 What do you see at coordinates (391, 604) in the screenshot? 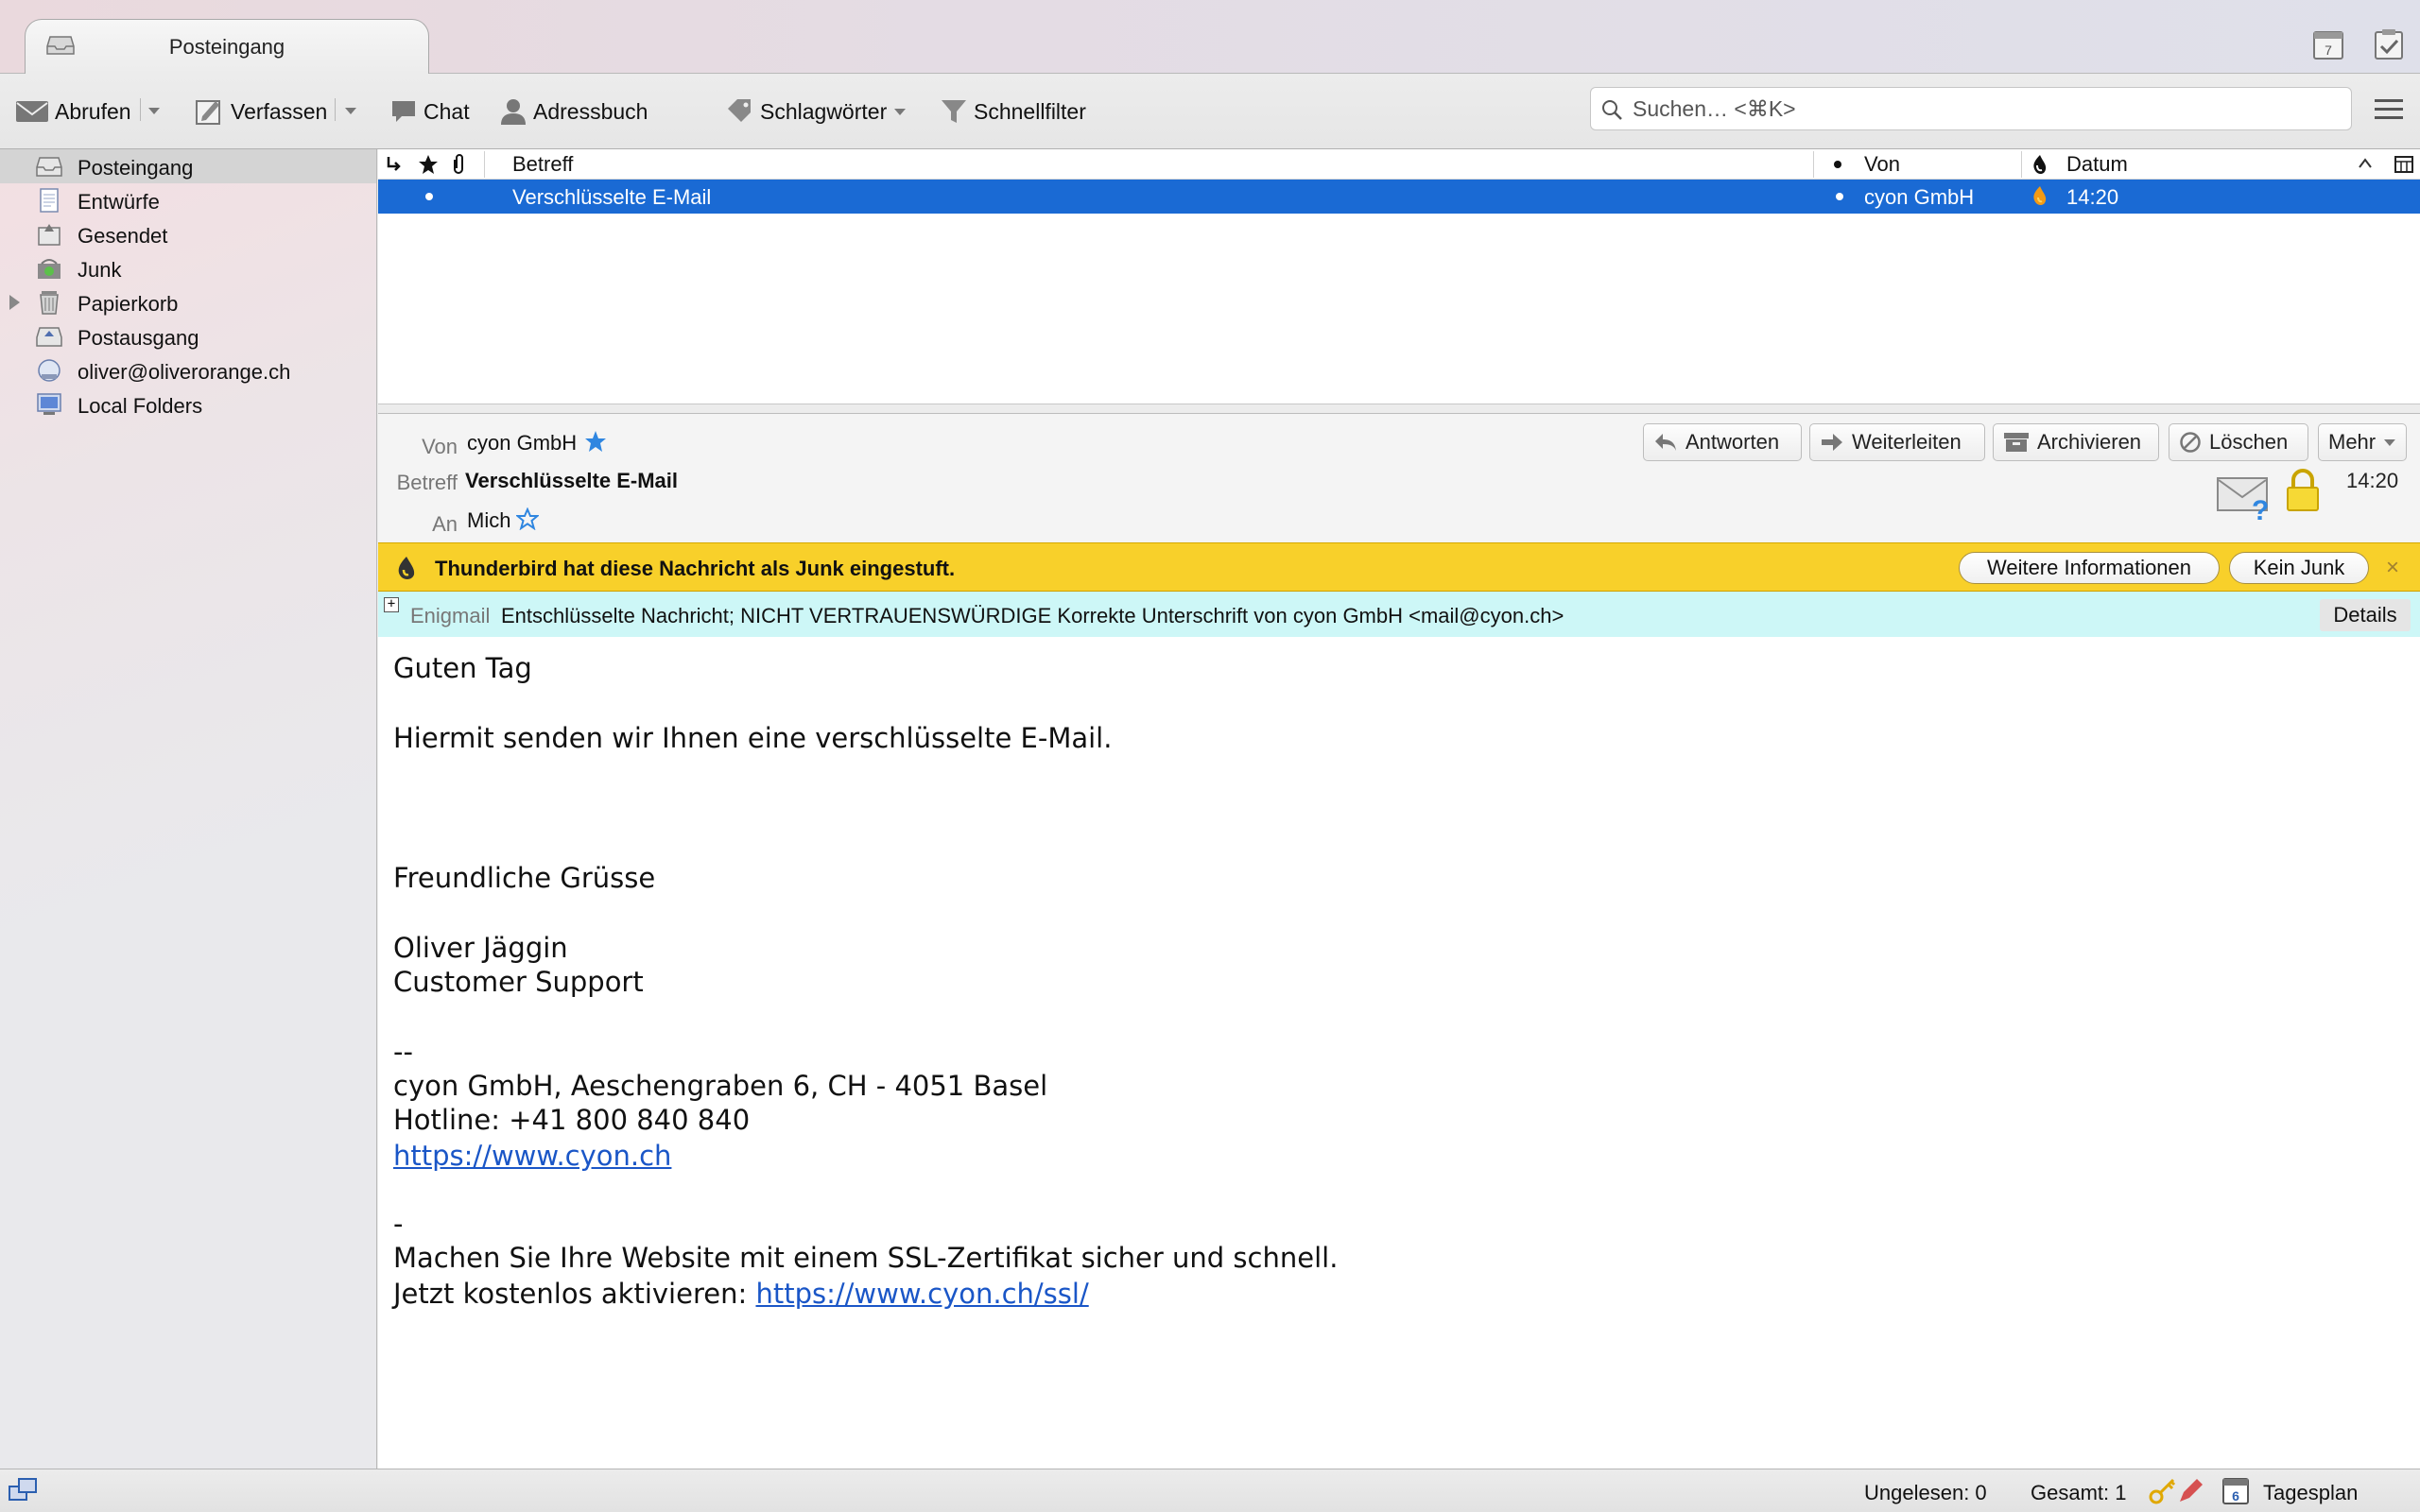
I see `expand-plus-icon: +` at bounding box center [391, 604].